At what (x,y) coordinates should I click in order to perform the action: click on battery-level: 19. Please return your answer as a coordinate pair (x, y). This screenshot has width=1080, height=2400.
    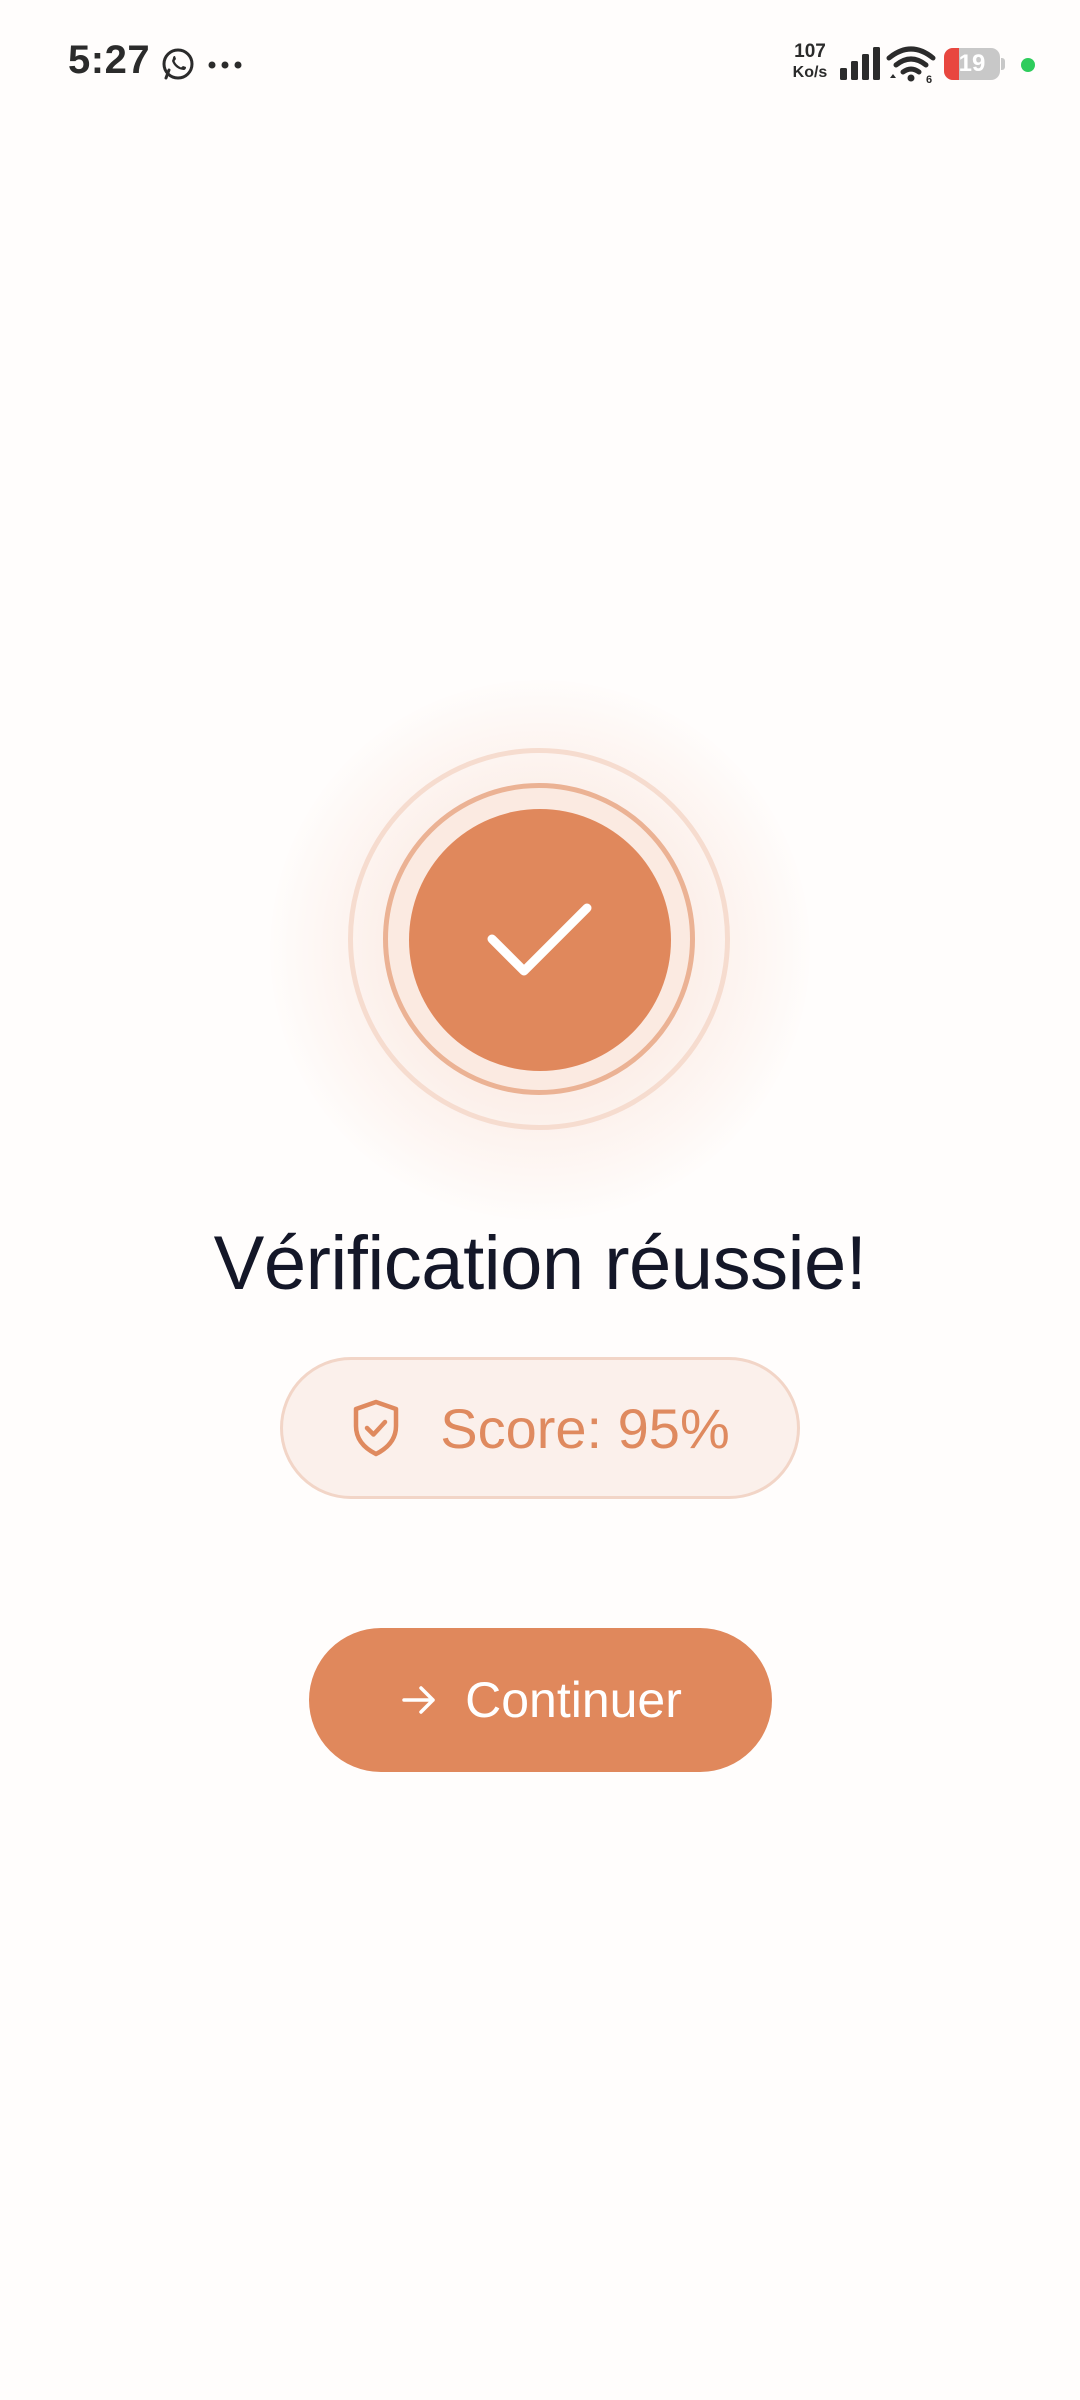
    Looking at the image, I should click on (972, 63).